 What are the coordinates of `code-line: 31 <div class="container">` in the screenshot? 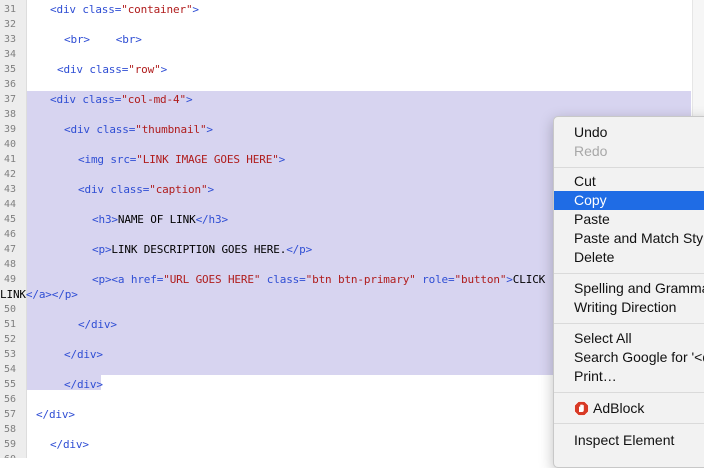 It's located at (346, 9).